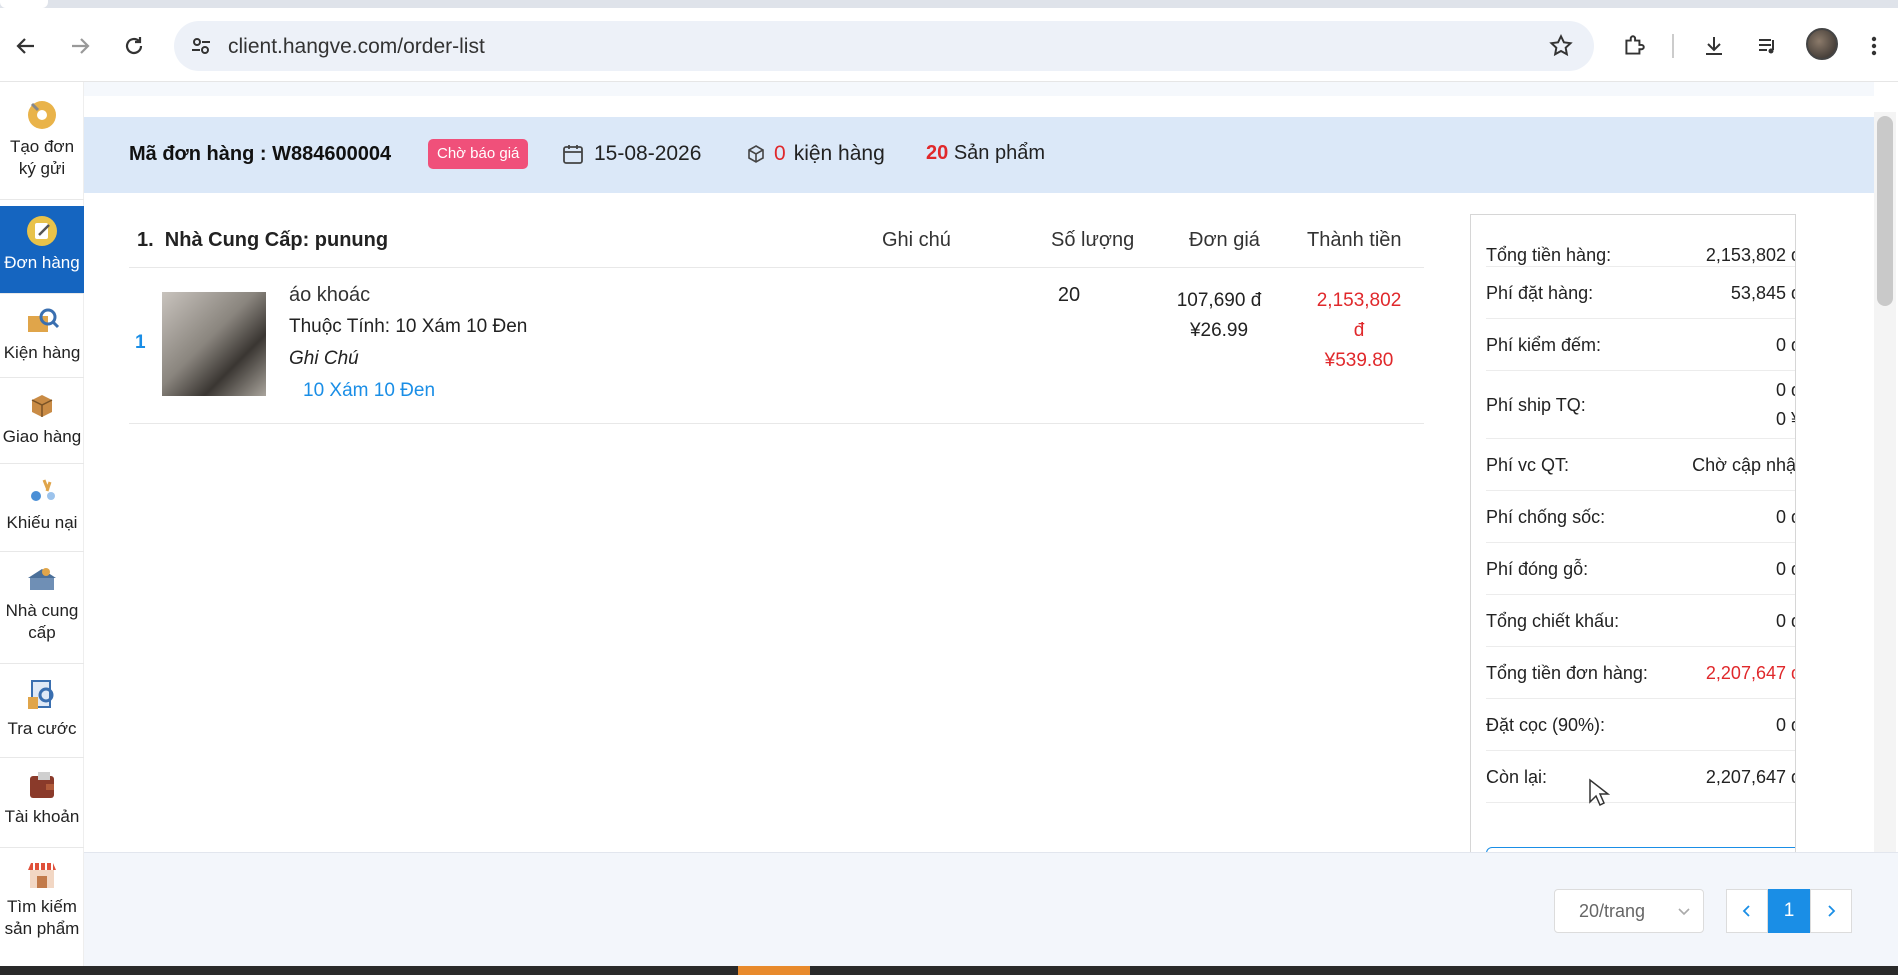 The height and width of the screenshot is (975, 1898). What do you see at coordinates (1684, 912) in the screenshot?
I see `chevron-down-icon` at bounding box center [1684, 912].